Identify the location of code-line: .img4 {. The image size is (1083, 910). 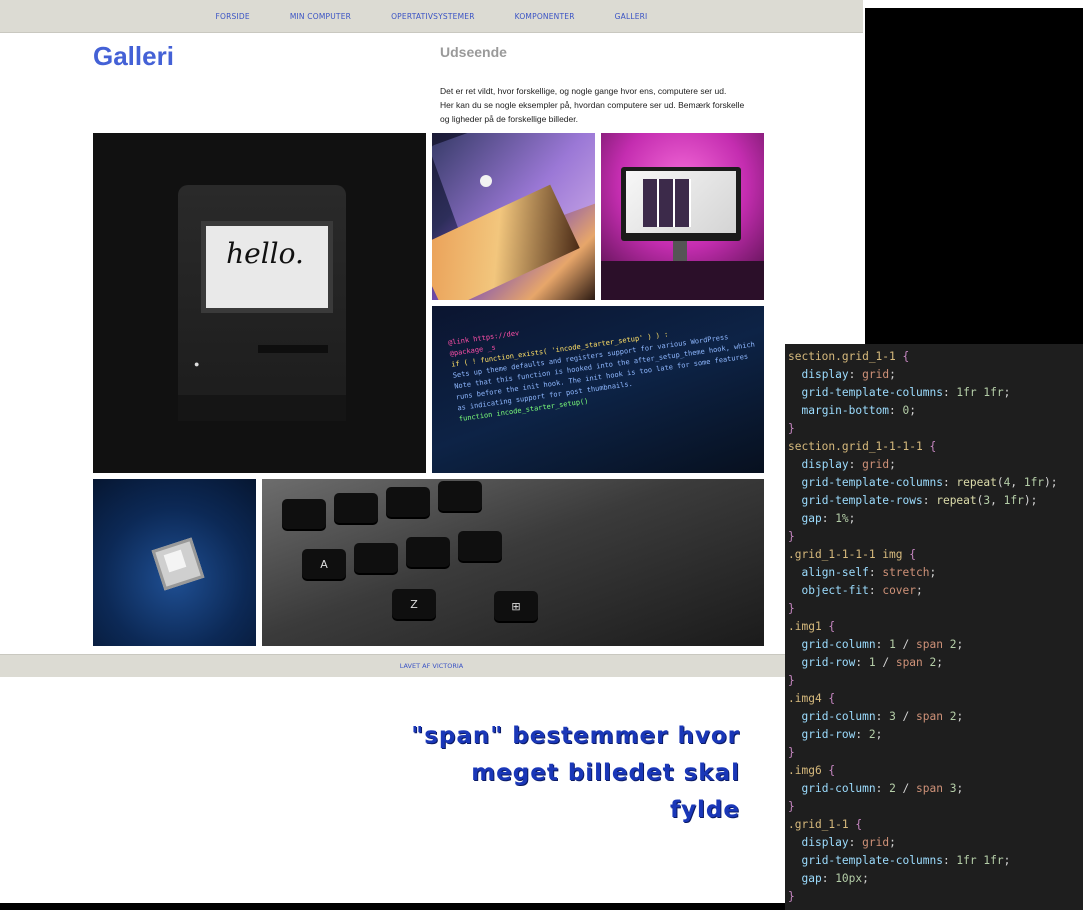
(935, 699).